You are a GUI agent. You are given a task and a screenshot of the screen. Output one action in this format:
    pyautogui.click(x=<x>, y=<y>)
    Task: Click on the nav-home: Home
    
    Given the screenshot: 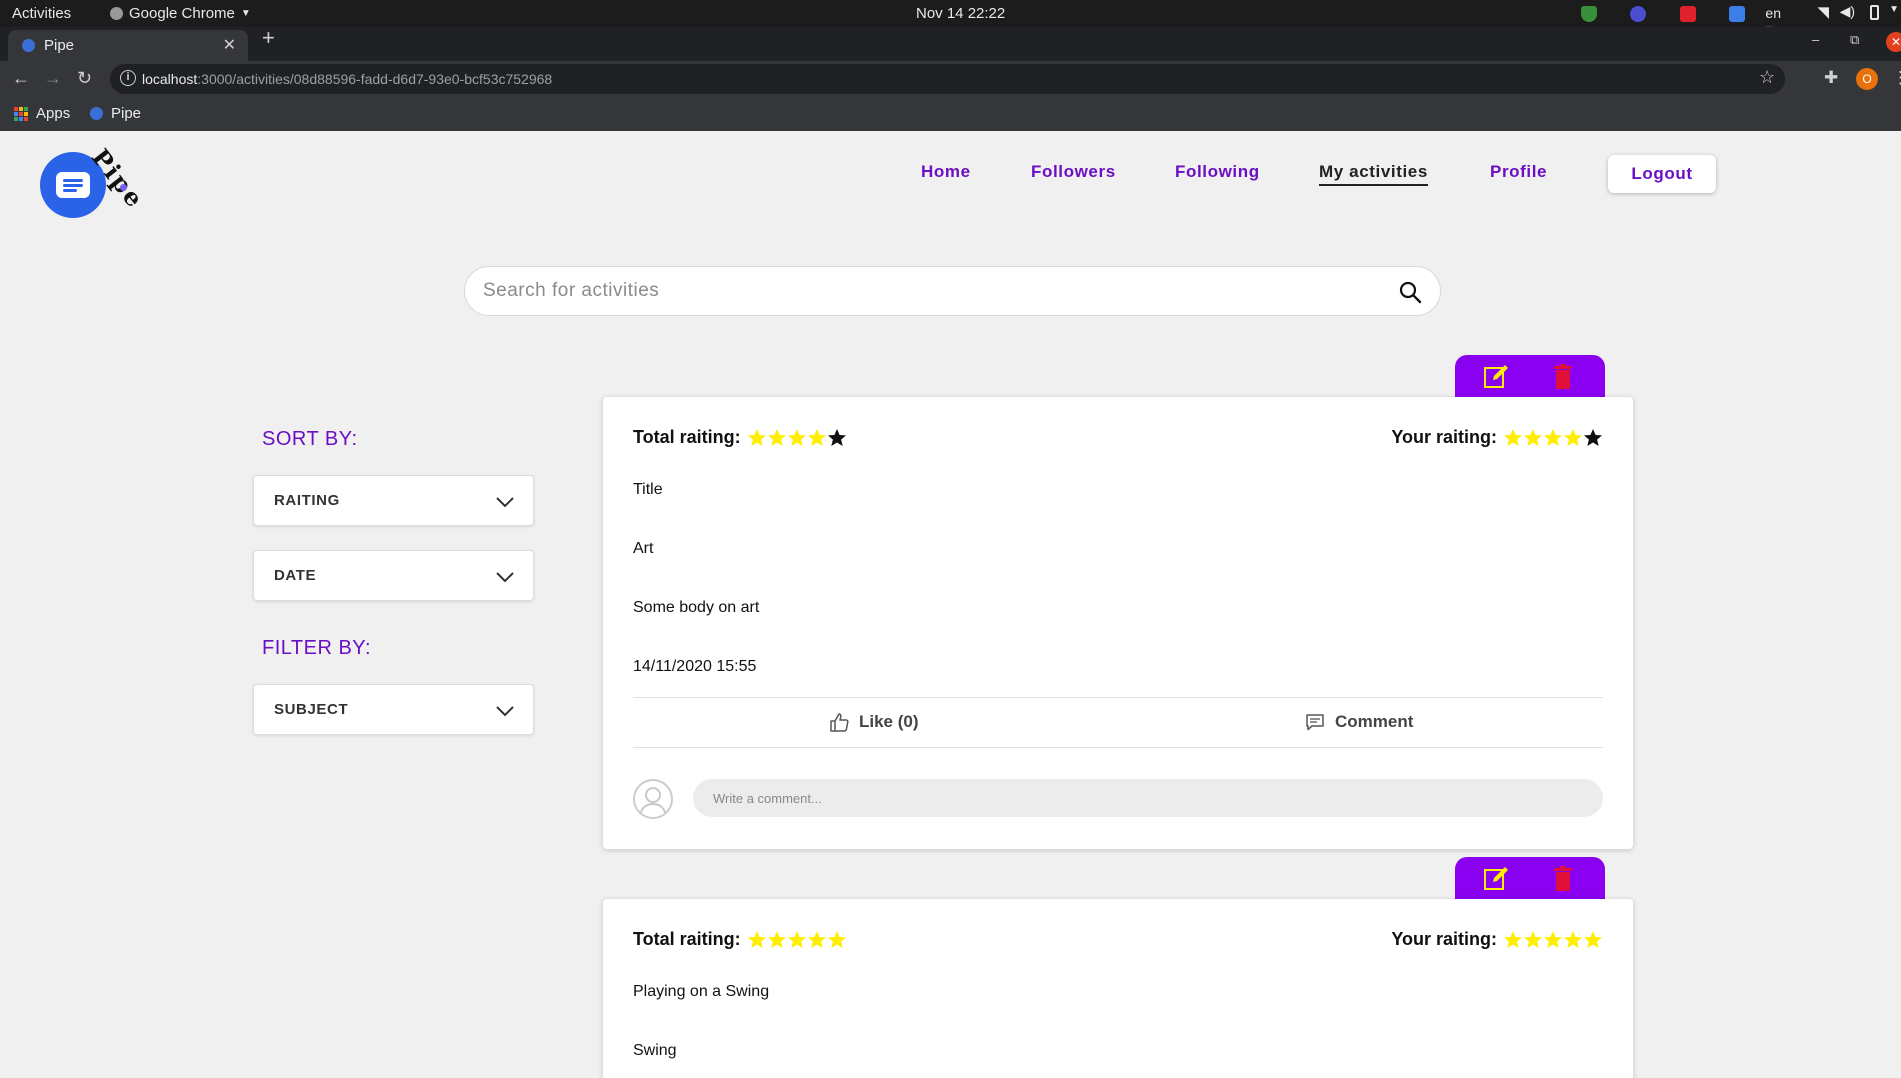 What is the action you would take?
    pyautogui.click(x=946, y=172)
    